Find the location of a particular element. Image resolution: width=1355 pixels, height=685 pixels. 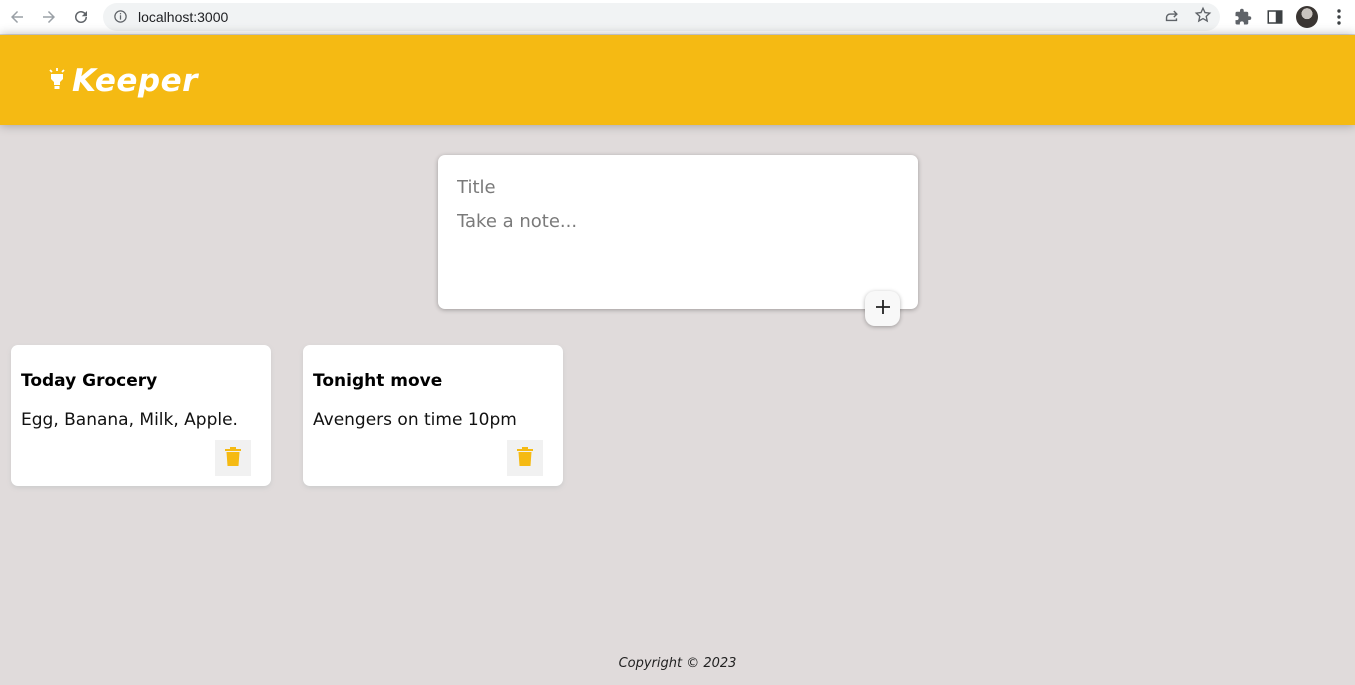

reload-icon is located at coordinates (81, 17).